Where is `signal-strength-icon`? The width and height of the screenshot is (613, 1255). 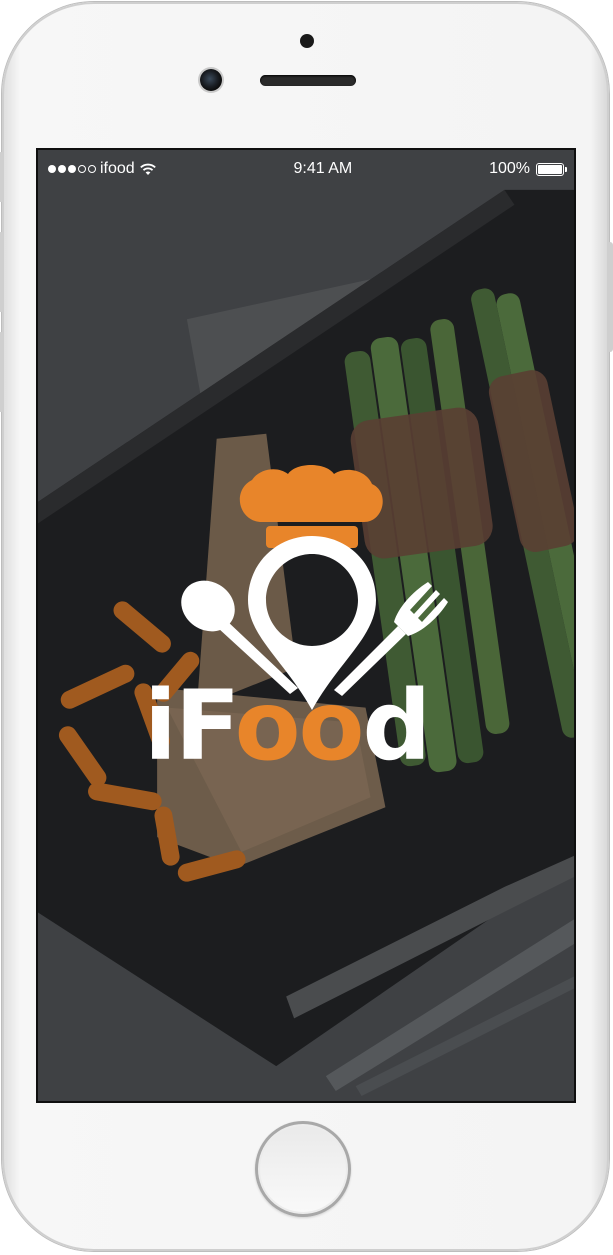 signal-strength-icon is located at coordinates (72, 169).